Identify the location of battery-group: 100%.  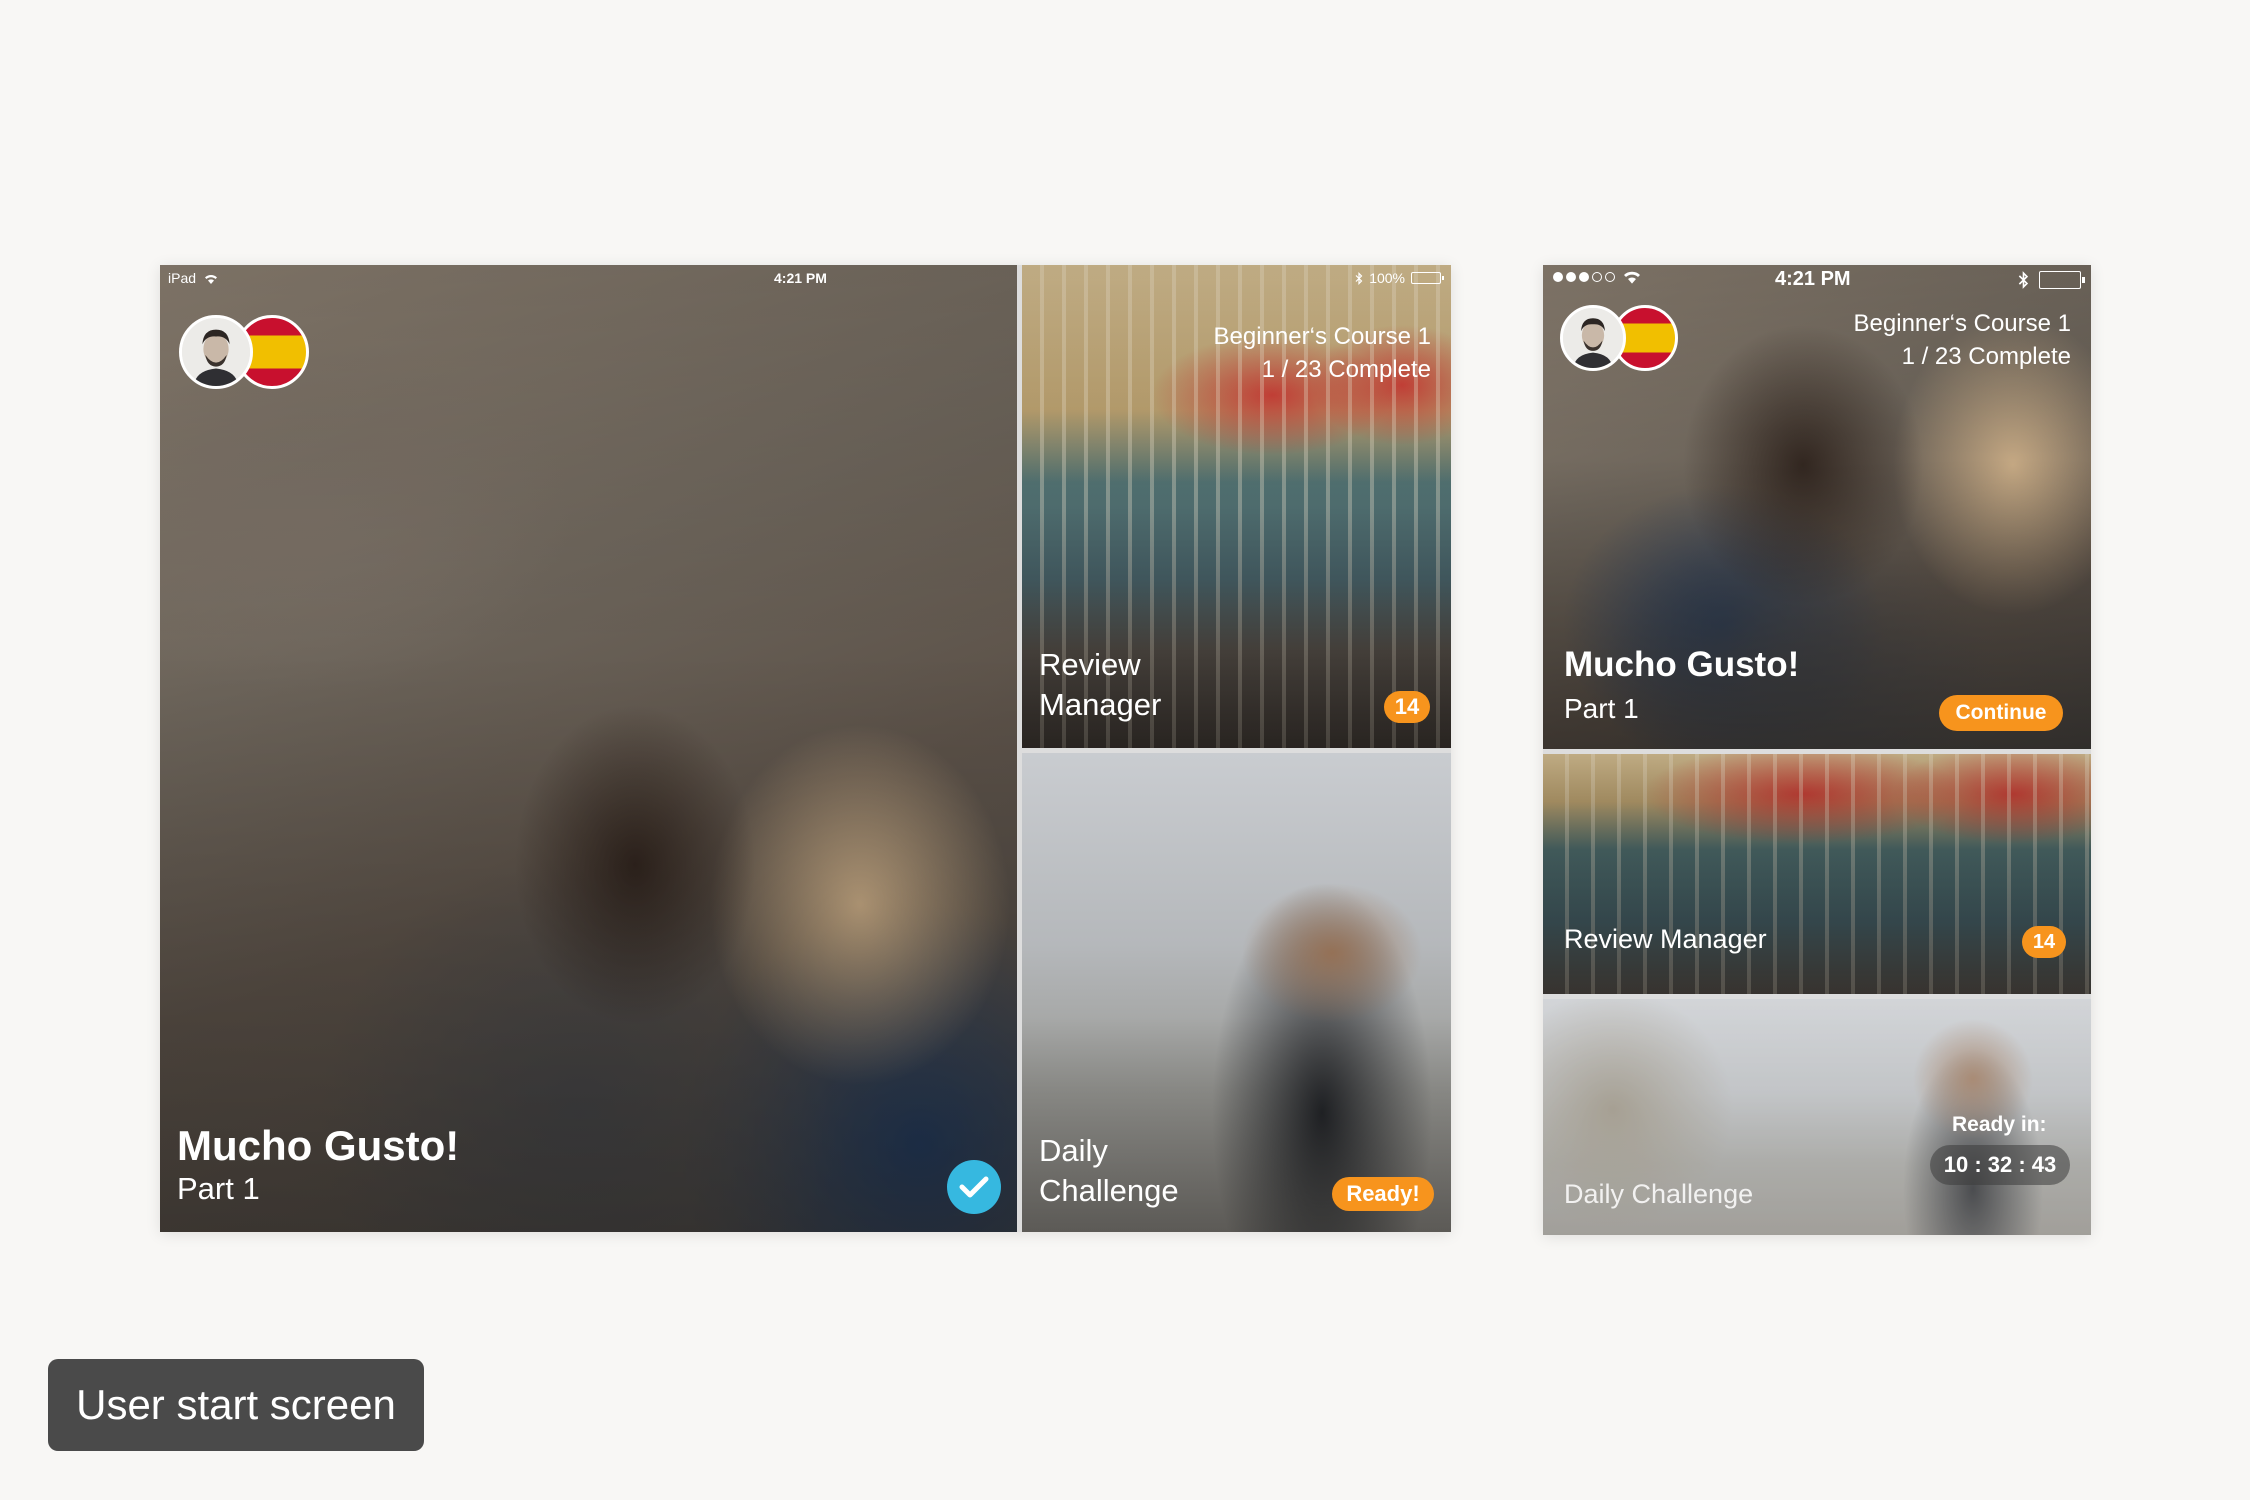
(1399, 278).